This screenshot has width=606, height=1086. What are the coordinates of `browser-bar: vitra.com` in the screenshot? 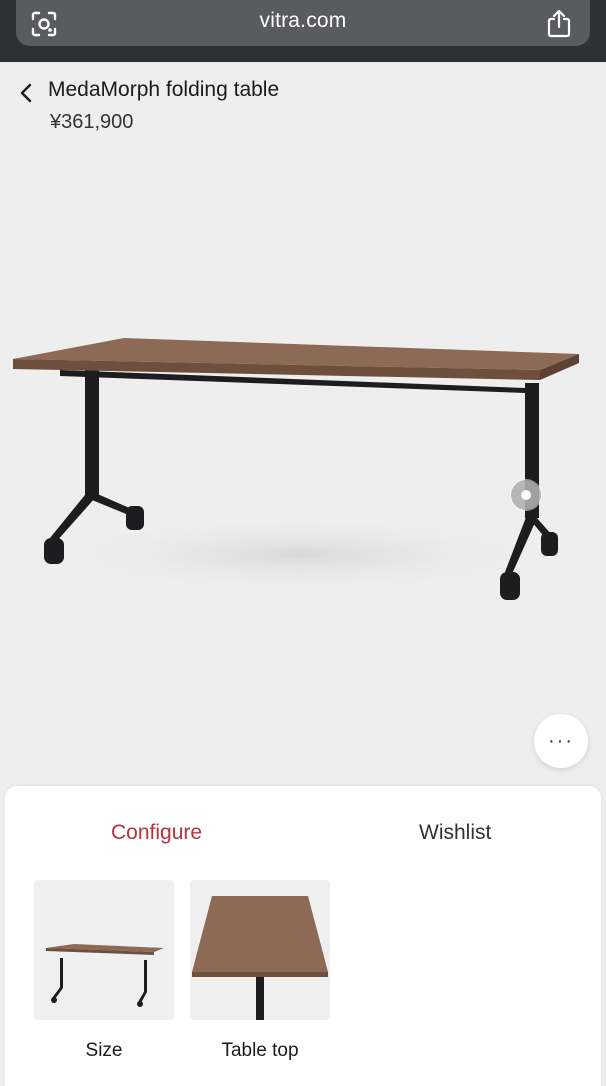 It's located at (303, 31).